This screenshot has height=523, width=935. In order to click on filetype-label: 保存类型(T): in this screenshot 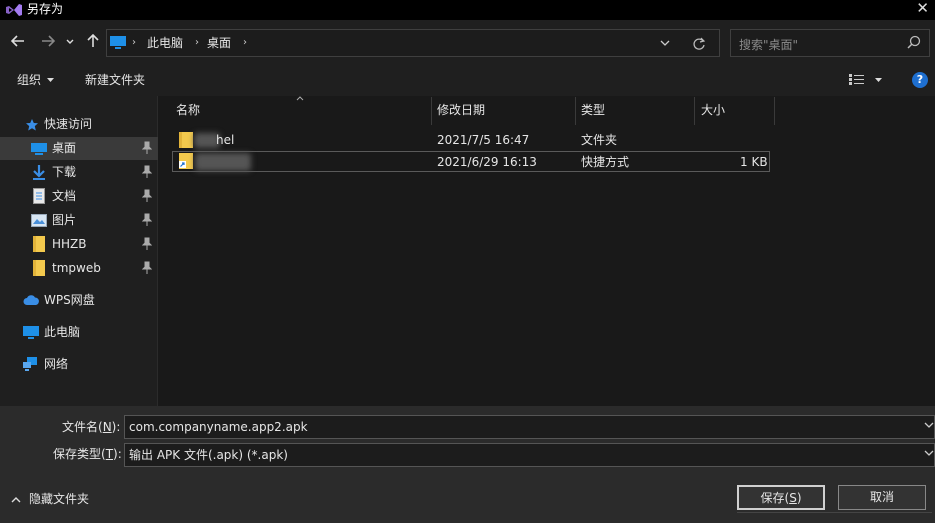, I will do `click(87, 454)`.